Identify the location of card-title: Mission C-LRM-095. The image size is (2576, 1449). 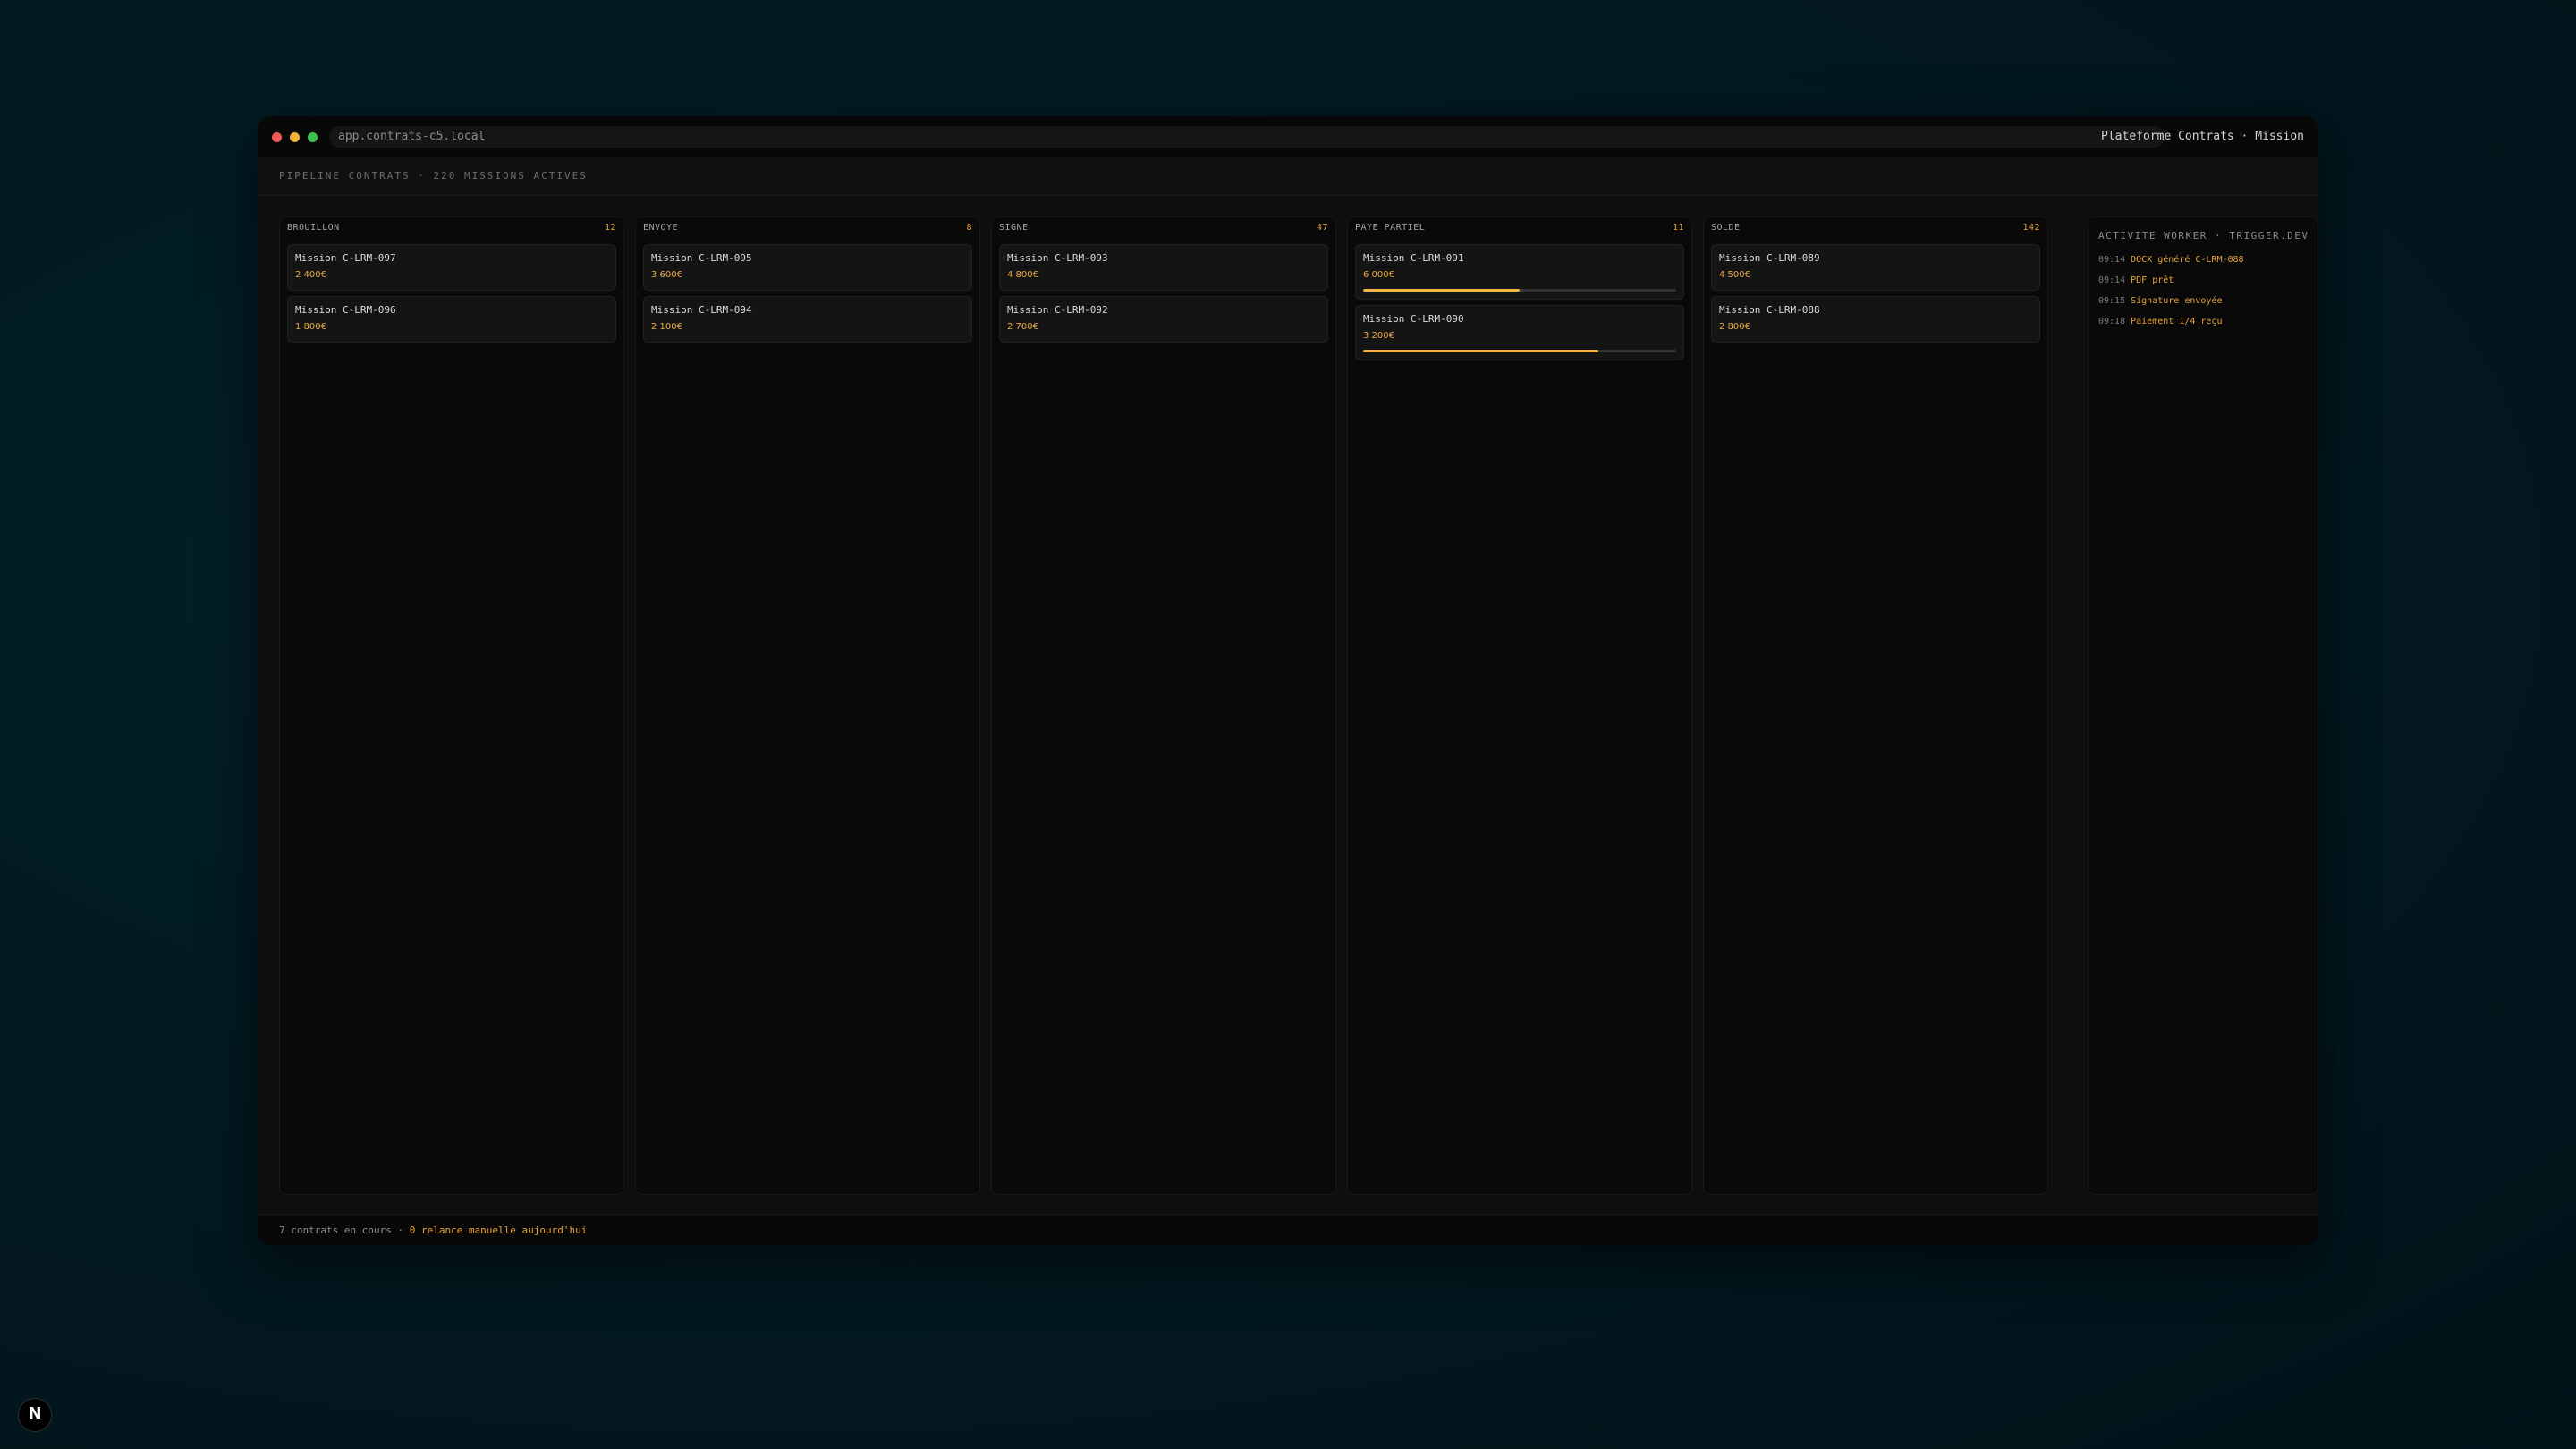
(701, 258).